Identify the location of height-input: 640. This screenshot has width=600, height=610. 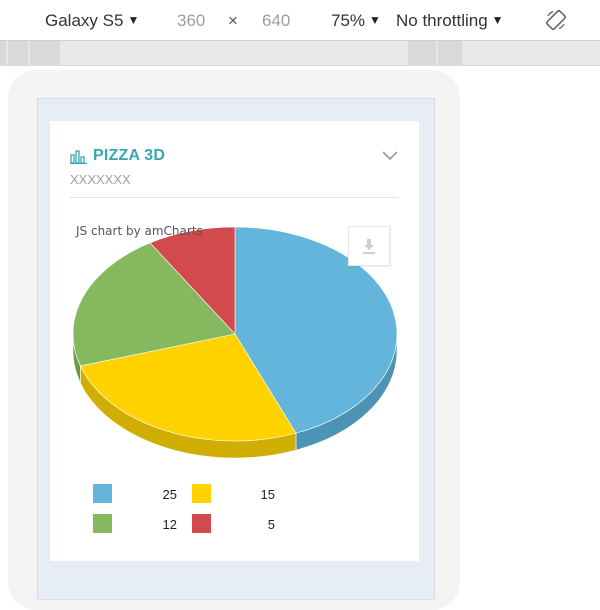
(276, 21).